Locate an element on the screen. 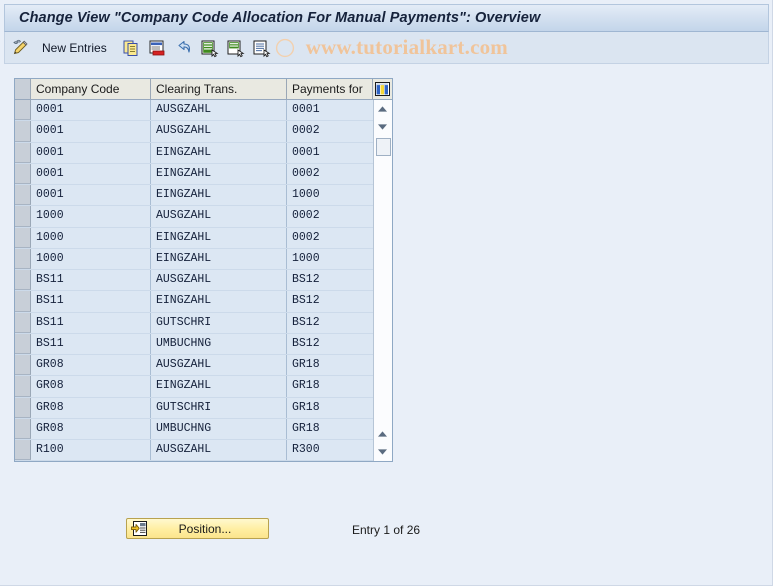 The height and width of the screenshot is (586, 773). table-row: GR08 AUSGZAHL GR18 is located at coordinates (194, 366).